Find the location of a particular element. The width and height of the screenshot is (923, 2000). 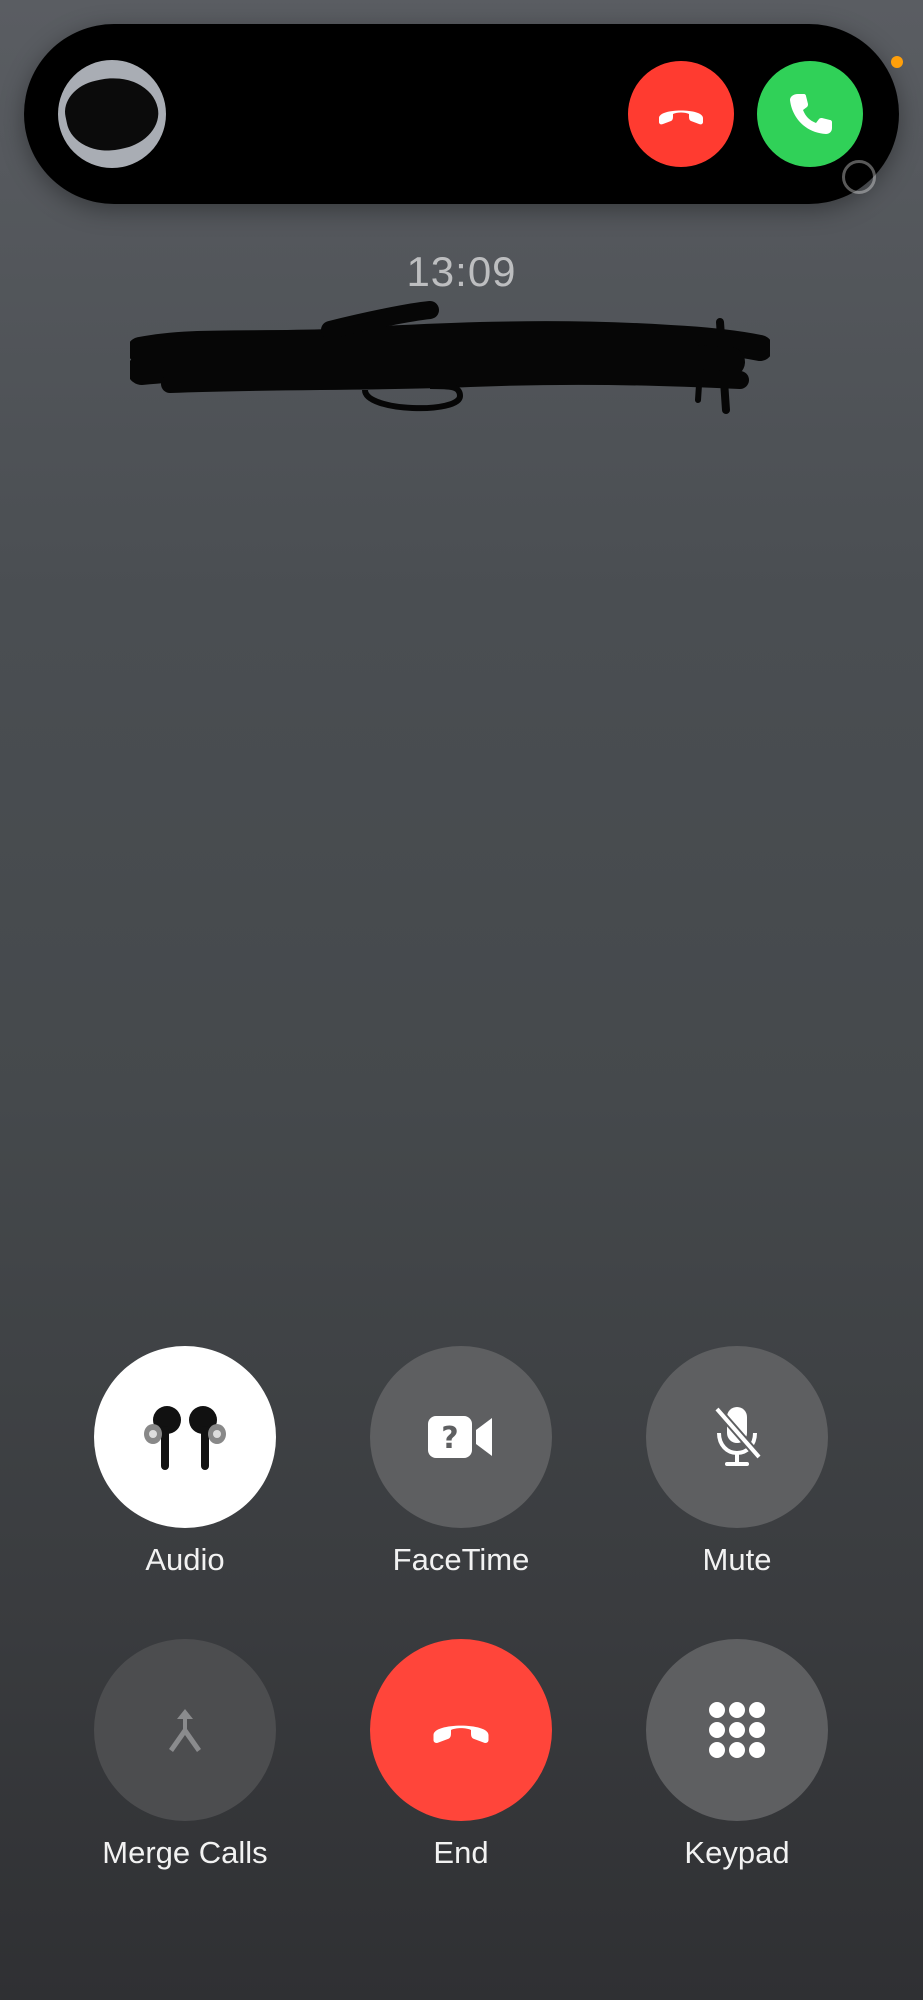

mic-slash-icon is located at coordinates (738, 1436).